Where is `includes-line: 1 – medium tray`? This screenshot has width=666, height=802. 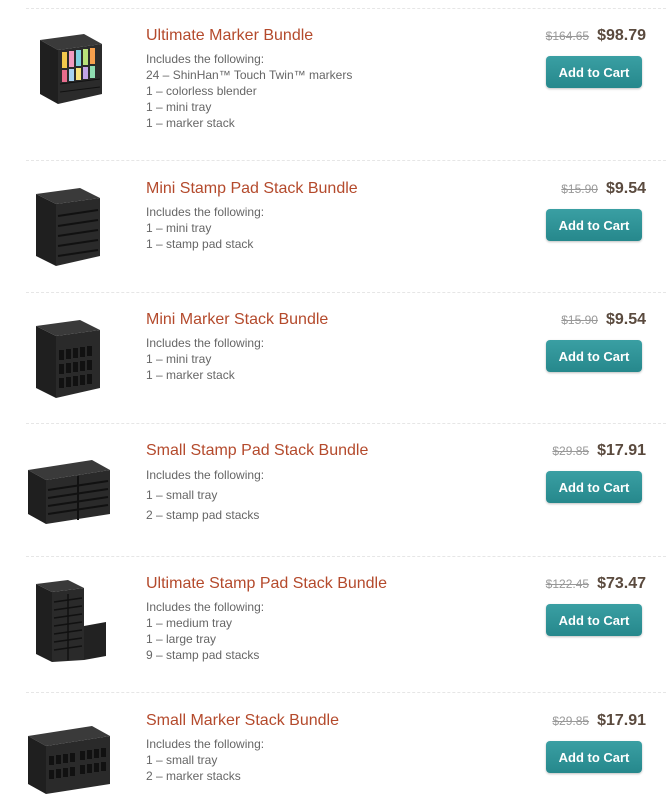 includes-line: 1 – medium tray is located at coordinates (189, 623).